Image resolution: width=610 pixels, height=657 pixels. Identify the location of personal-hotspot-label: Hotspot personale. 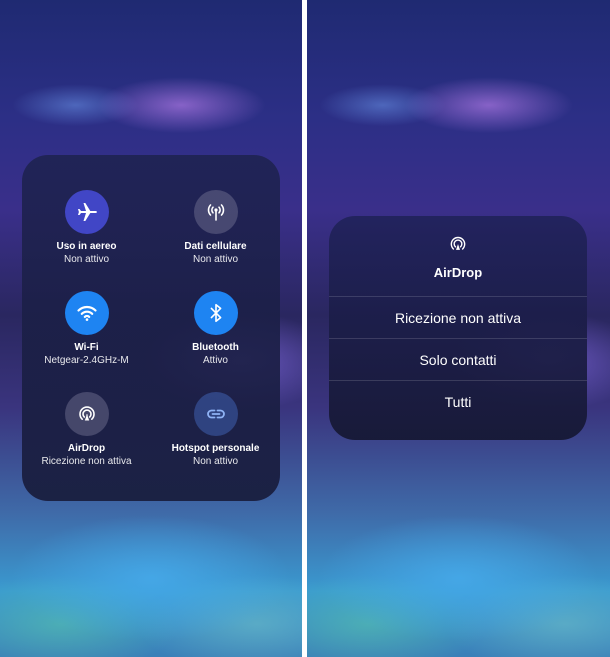
(215, 448).